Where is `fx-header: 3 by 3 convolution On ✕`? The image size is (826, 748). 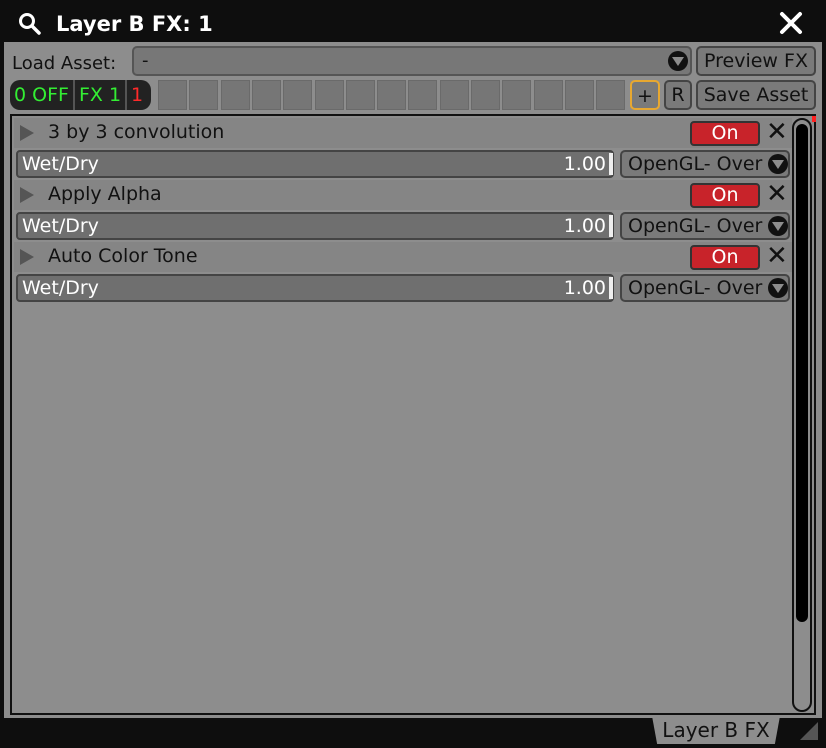 fx-header: 3 by 3 convolution On ✕ is located at coordinates (403, 133).